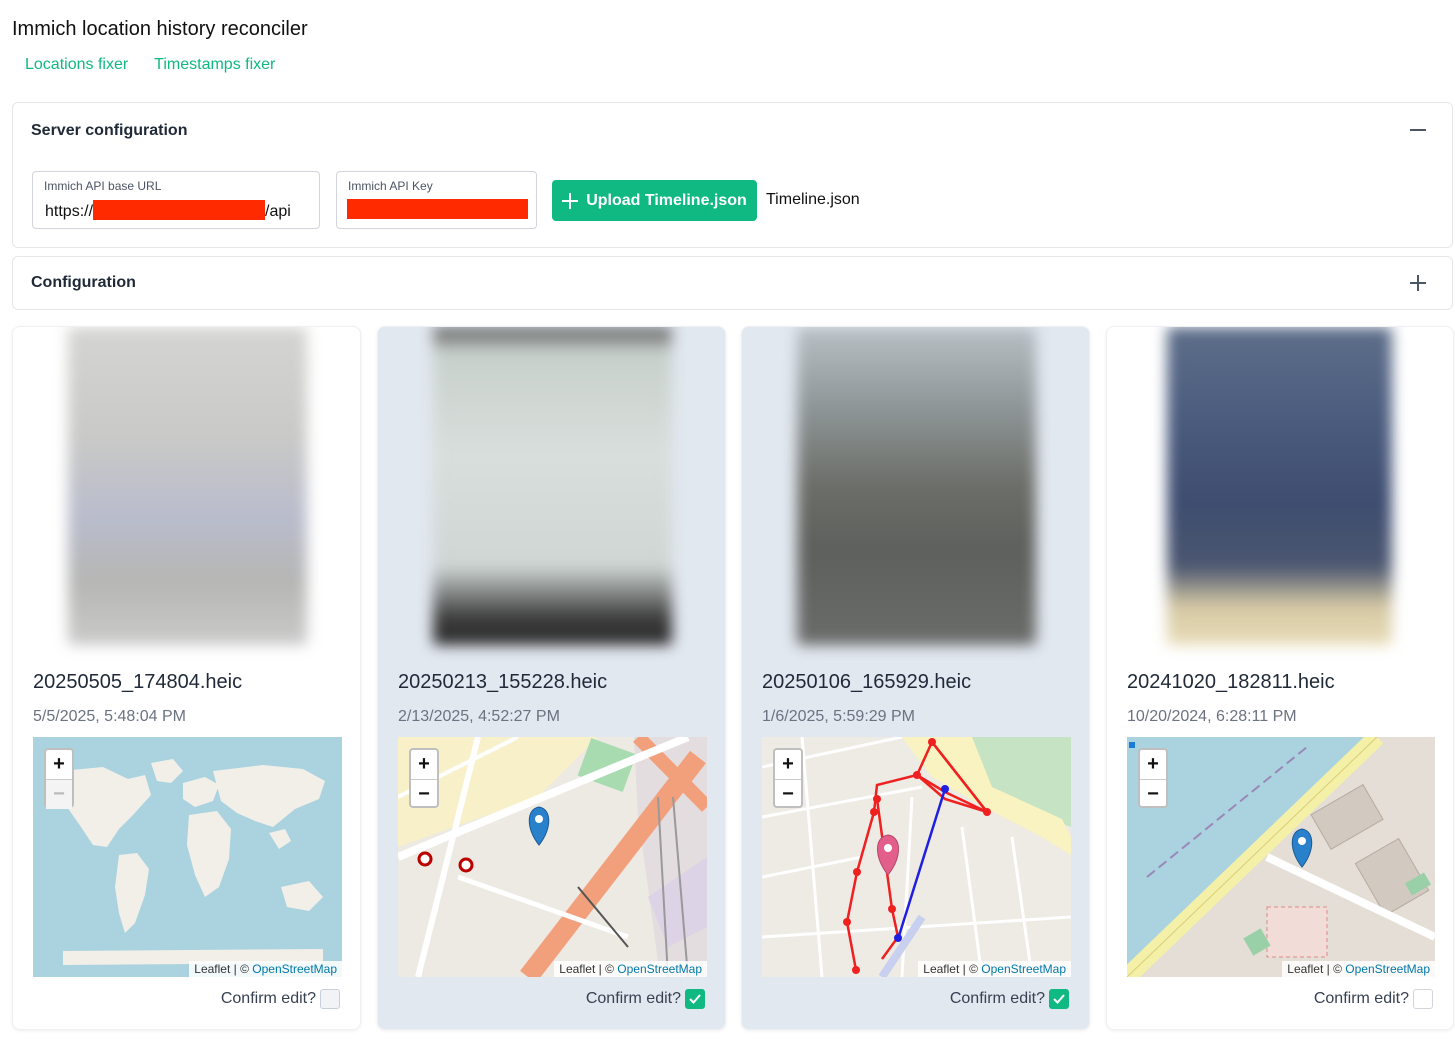  I want to click on upload-timeline-label: Upload Timeline.json, so click(666, 200).